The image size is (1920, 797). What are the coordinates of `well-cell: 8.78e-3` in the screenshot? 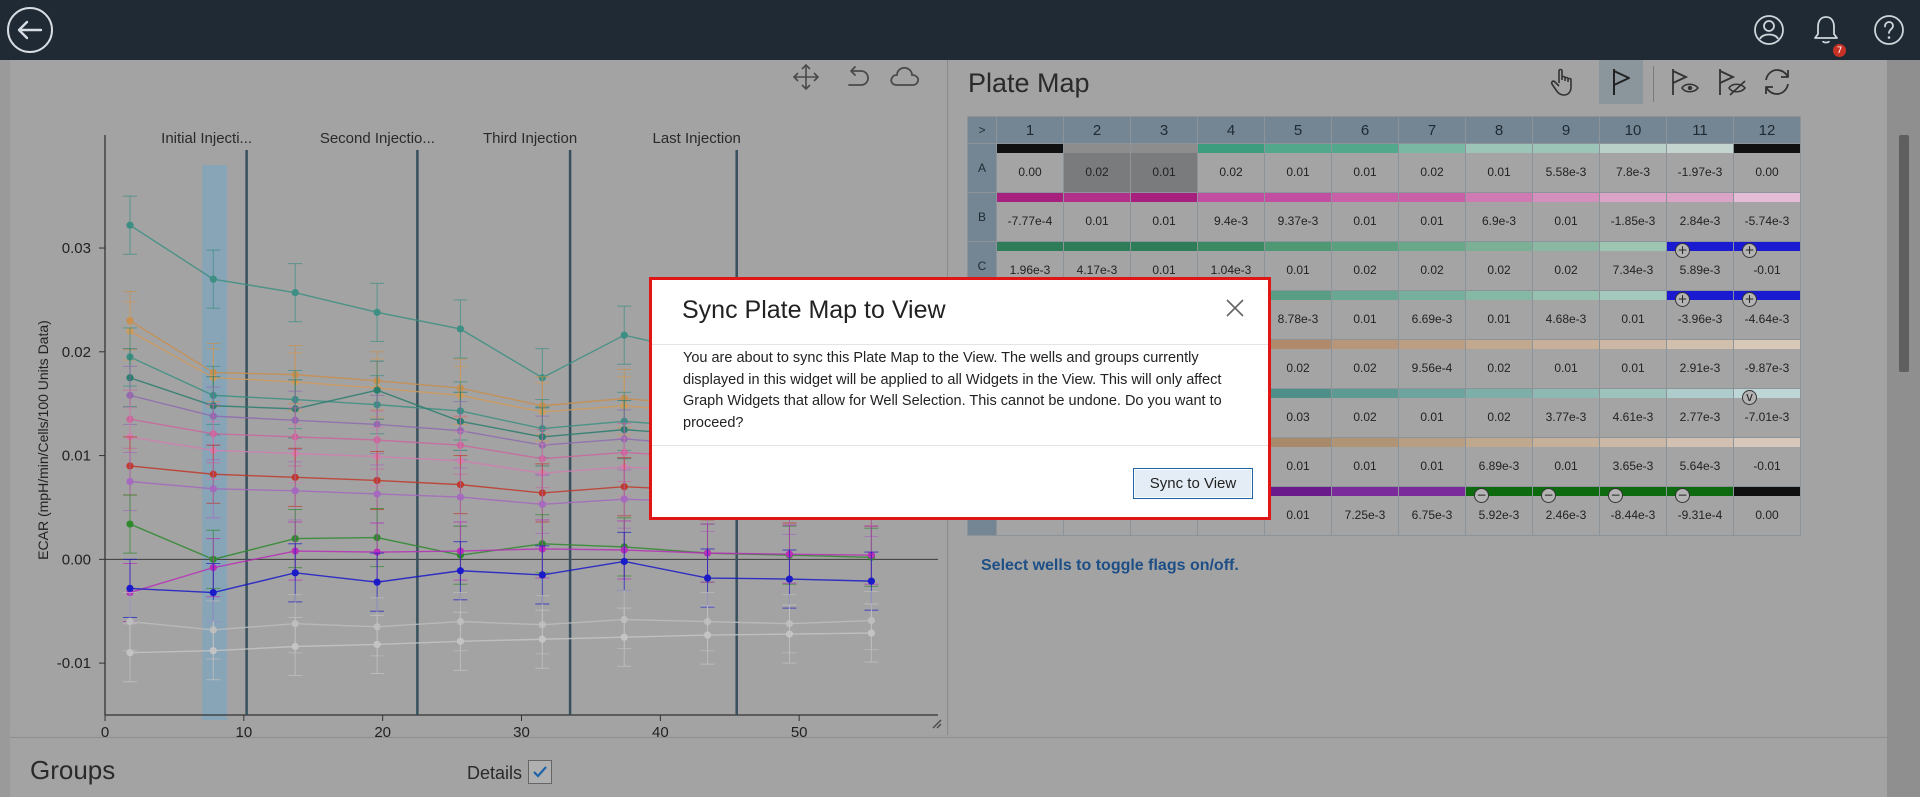 It's located at (1298, 315).